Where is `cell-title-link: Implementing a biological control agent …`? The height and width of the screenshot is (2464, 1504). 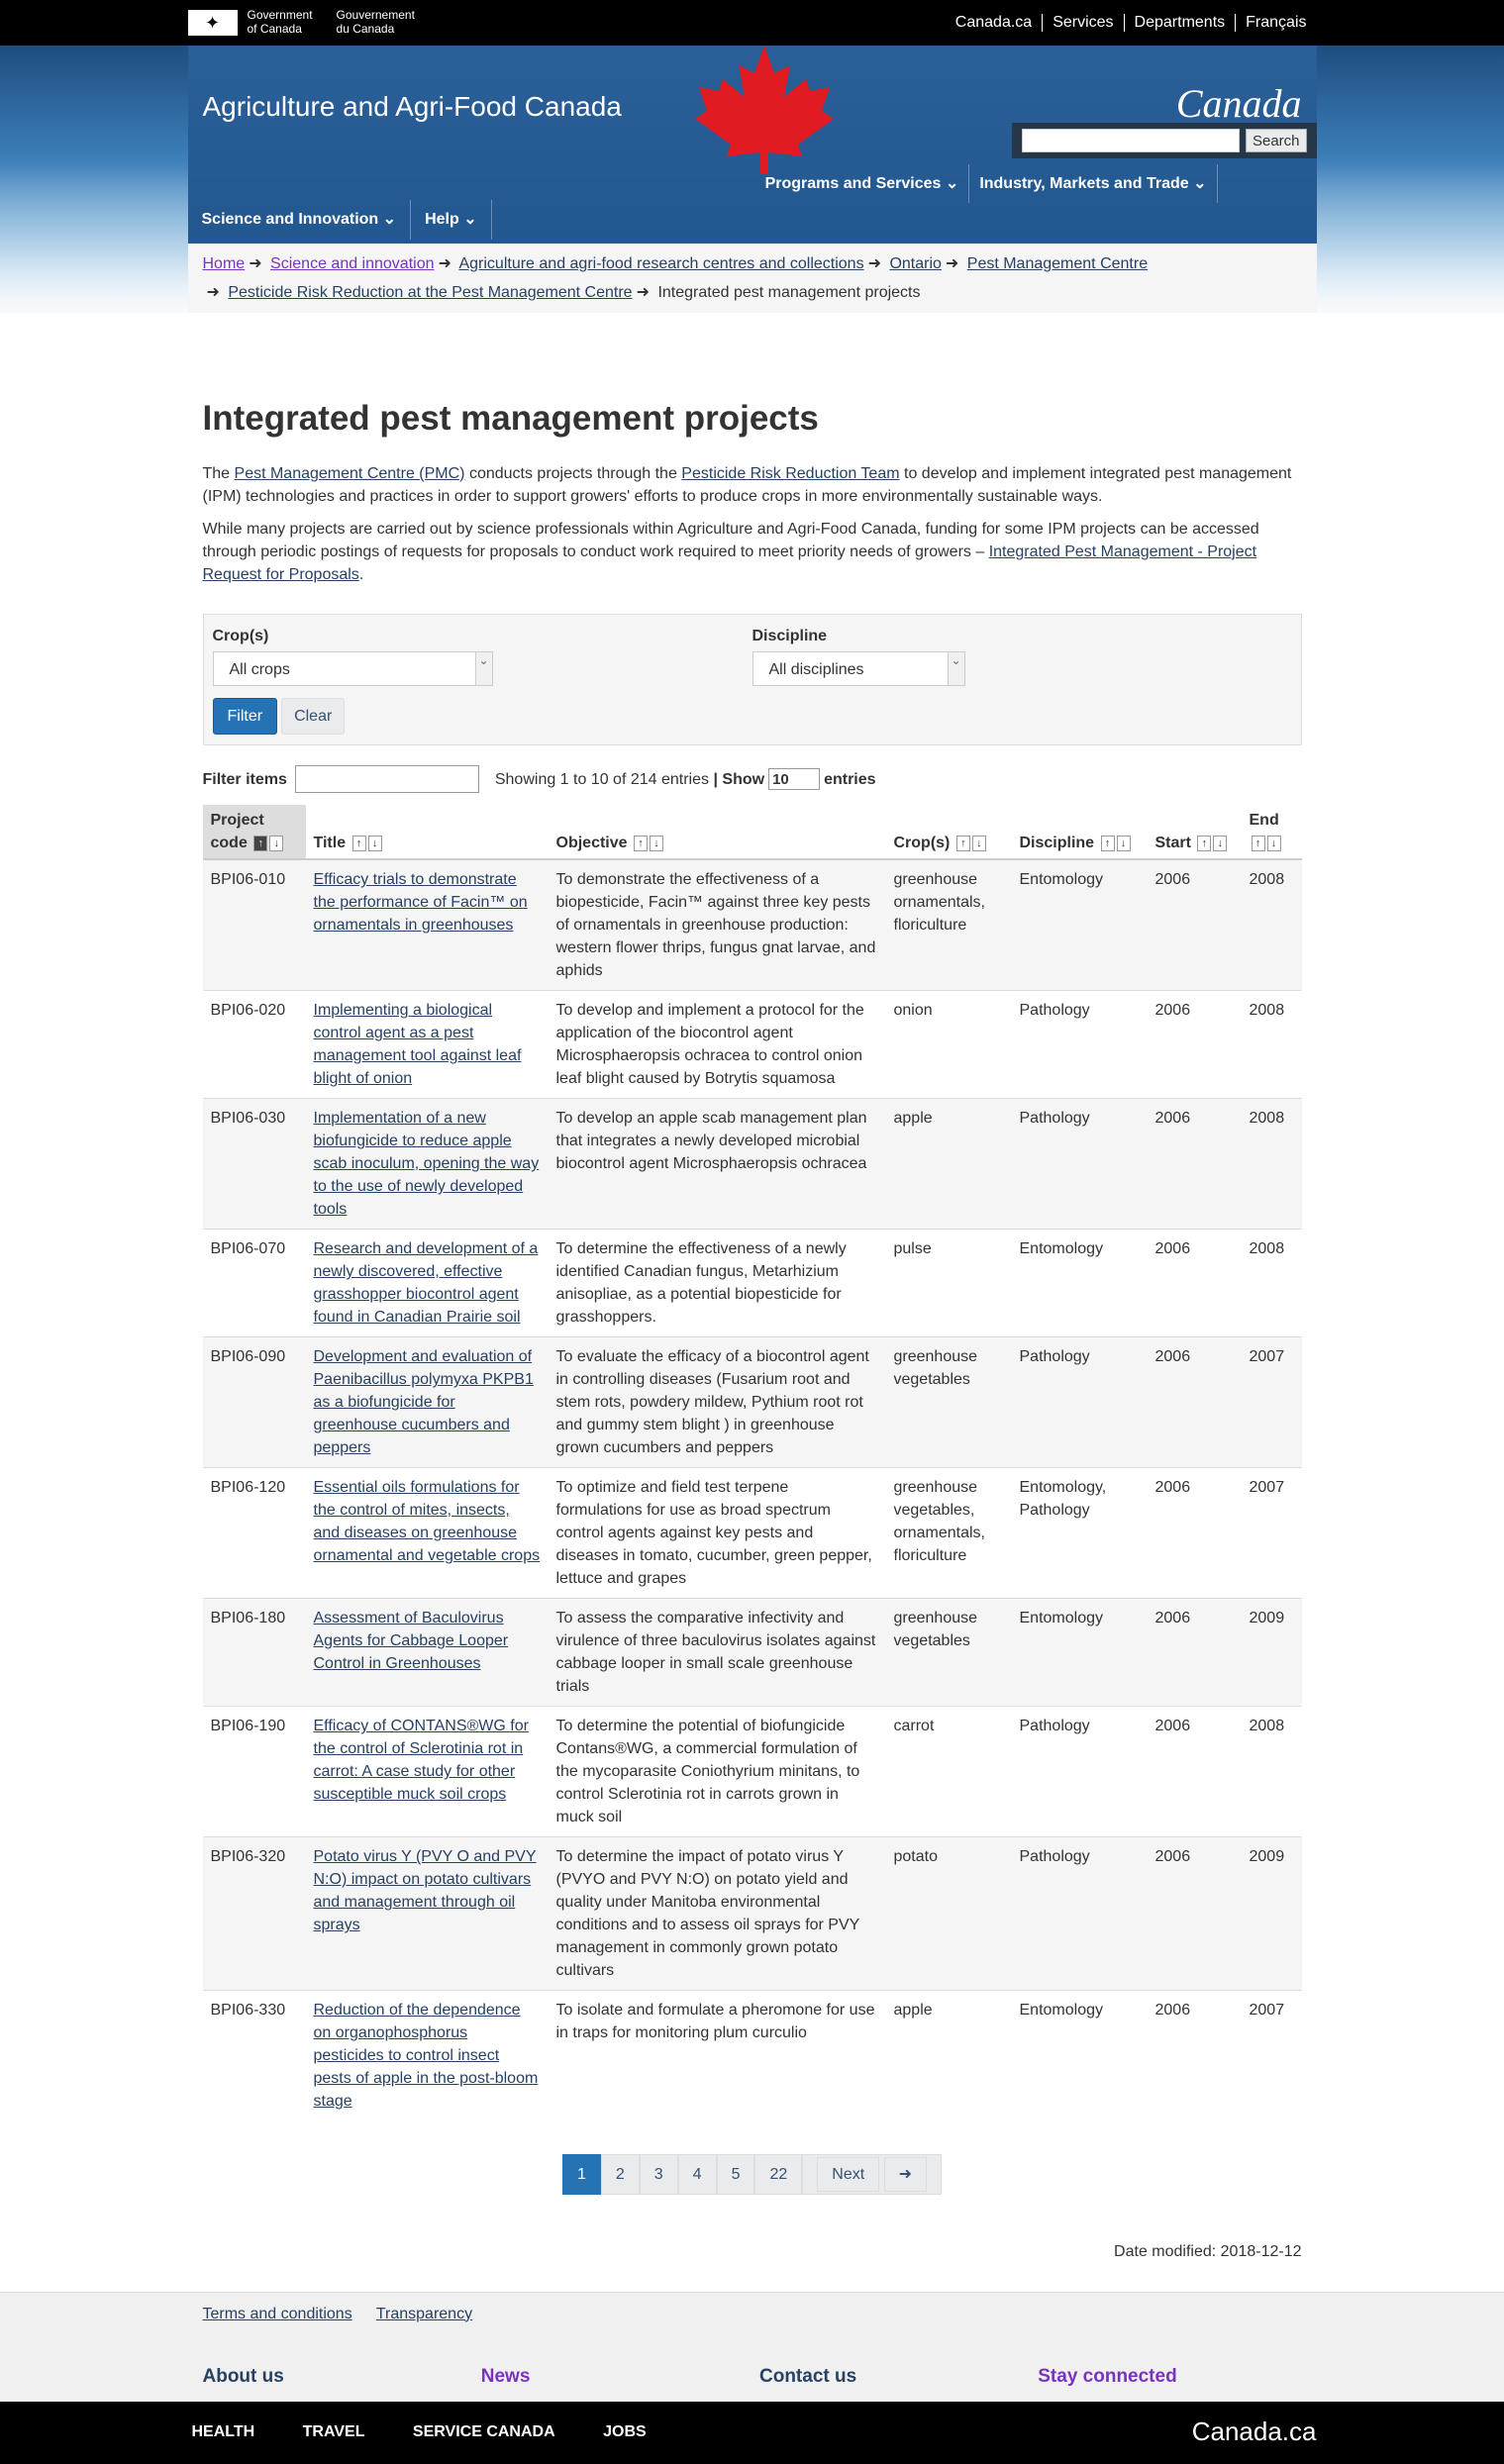
cell-title-link: Implementing a biological control agent … is located at coordinates (418, 1044).